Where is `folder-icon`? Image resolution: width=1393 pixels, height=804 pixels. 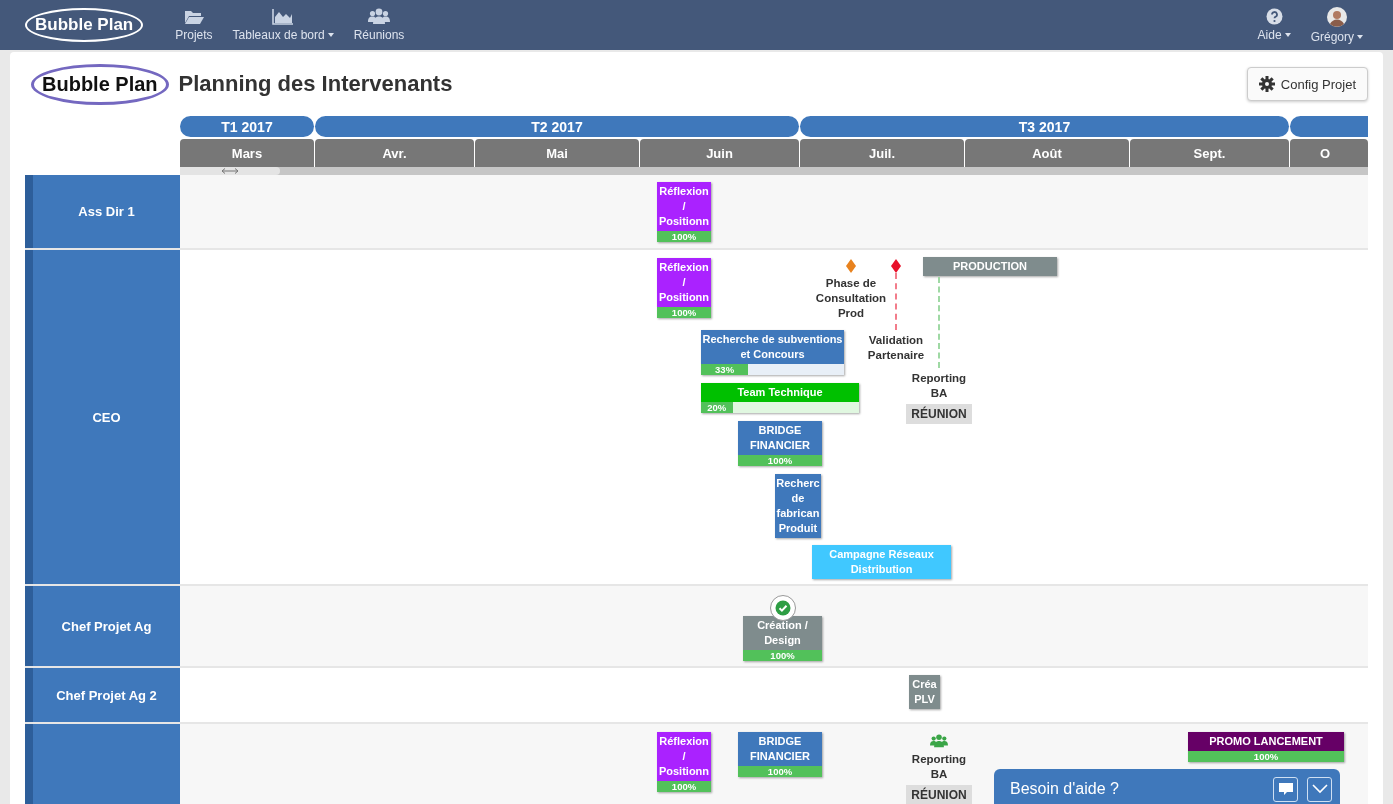 folder-icon is located at coordinates (193, 16).